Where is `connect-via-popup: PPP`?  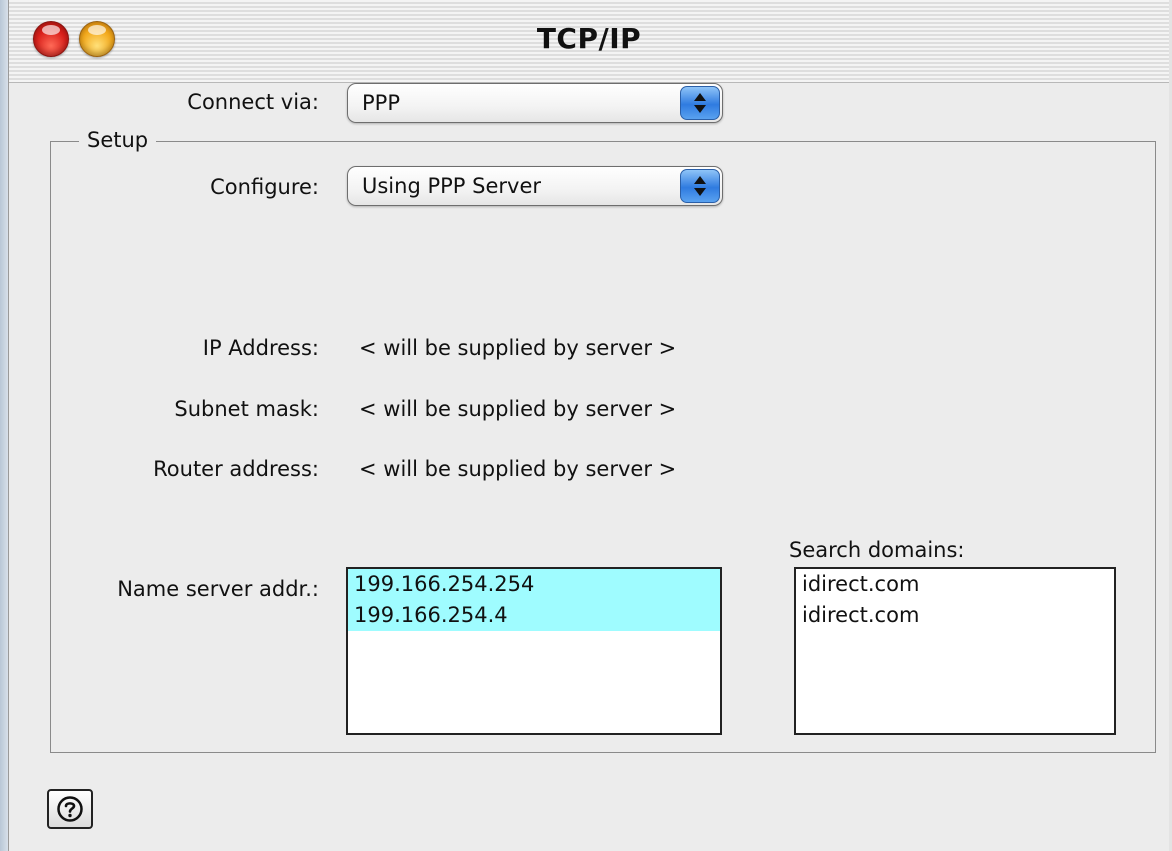 connect-via-popup: PPP is located at coordinates (535, 103).